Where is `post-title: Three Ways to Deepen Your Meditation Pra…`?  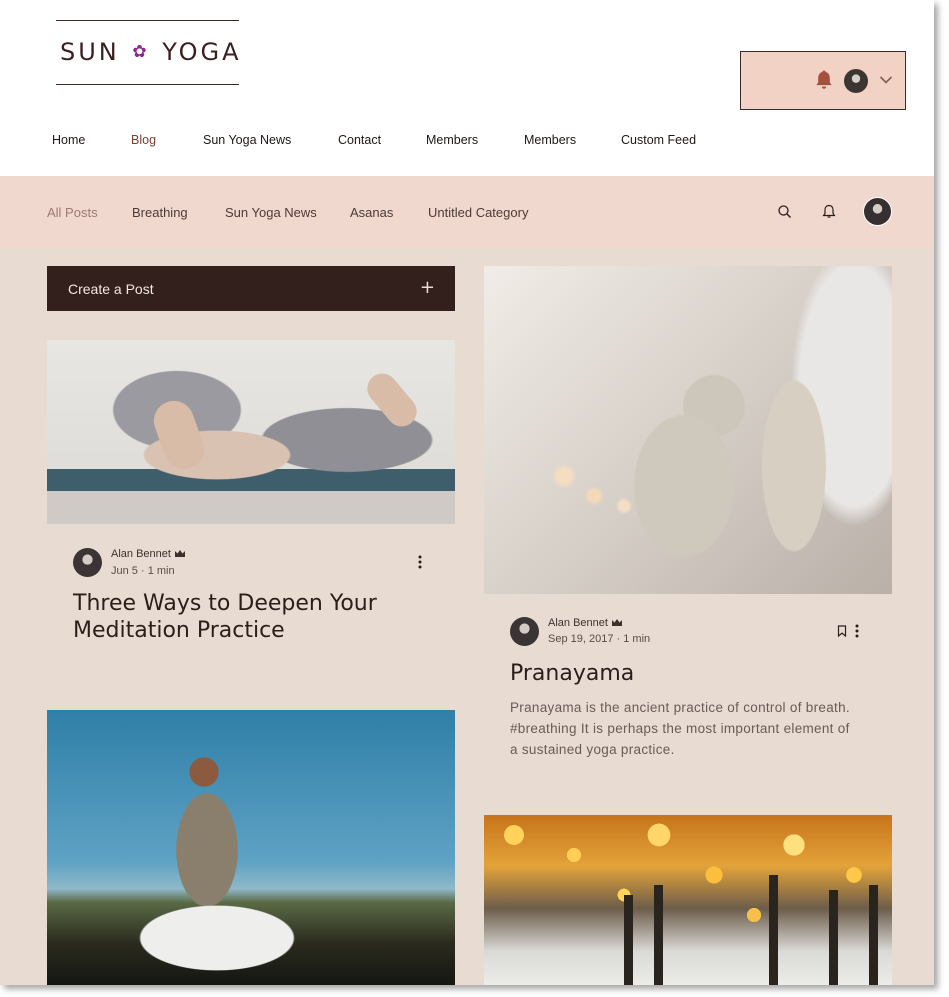 post-title: Three Ways to Deepen Your Meditation Pra… is located at coordinates (243, 617).